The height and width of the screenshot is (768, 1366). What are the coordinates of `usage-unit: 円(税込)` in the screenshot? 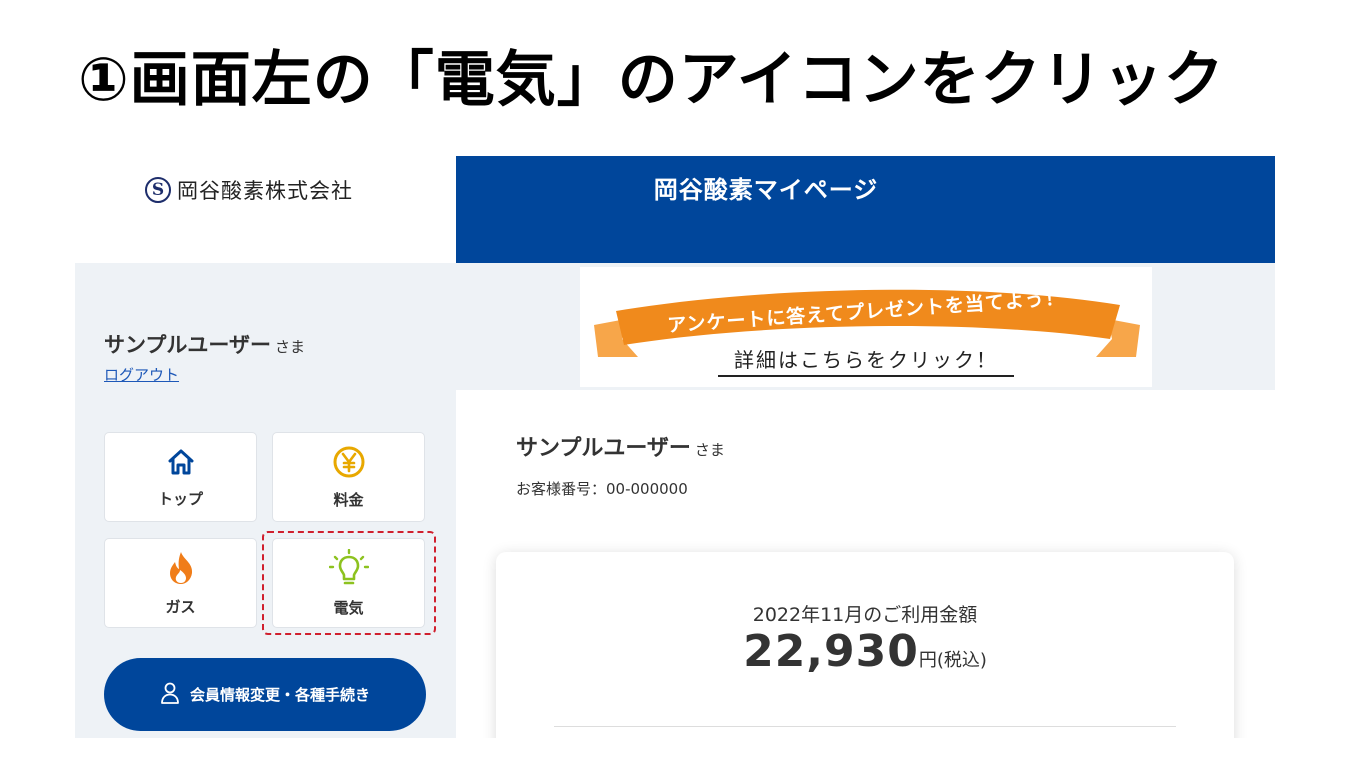 It's located at (952, 660).